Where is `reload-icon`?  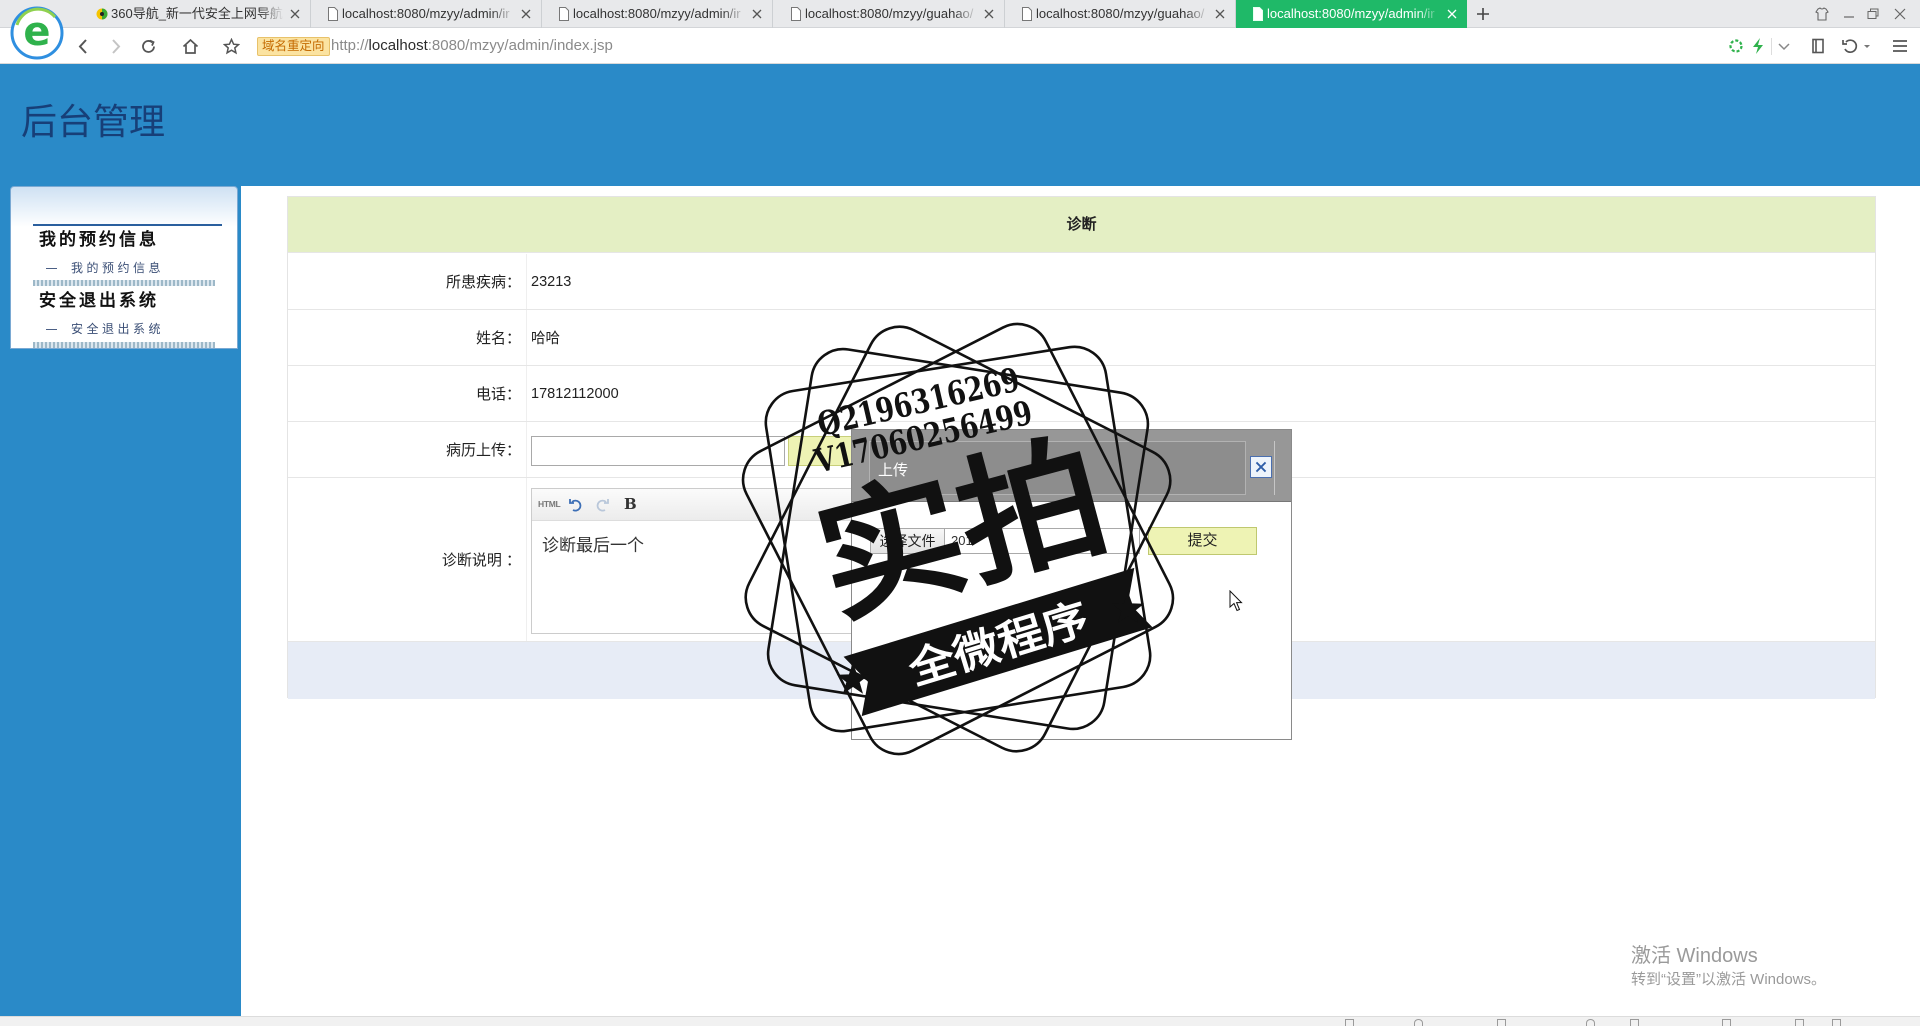 reload-icon is located at coordinates (148, 46).